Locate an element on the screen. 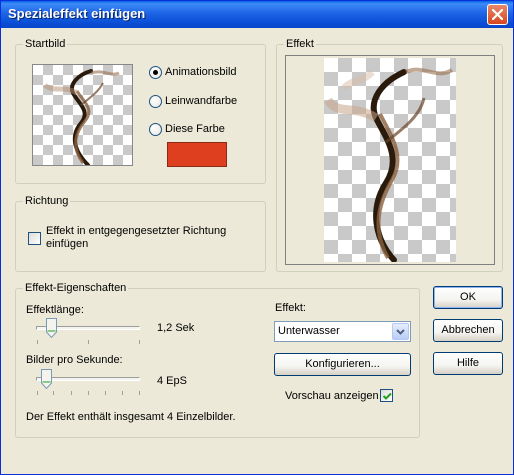 The height and width of the screenshot is (475, 514). fps-value: 4 EpS is located at coordinates (172, 381).